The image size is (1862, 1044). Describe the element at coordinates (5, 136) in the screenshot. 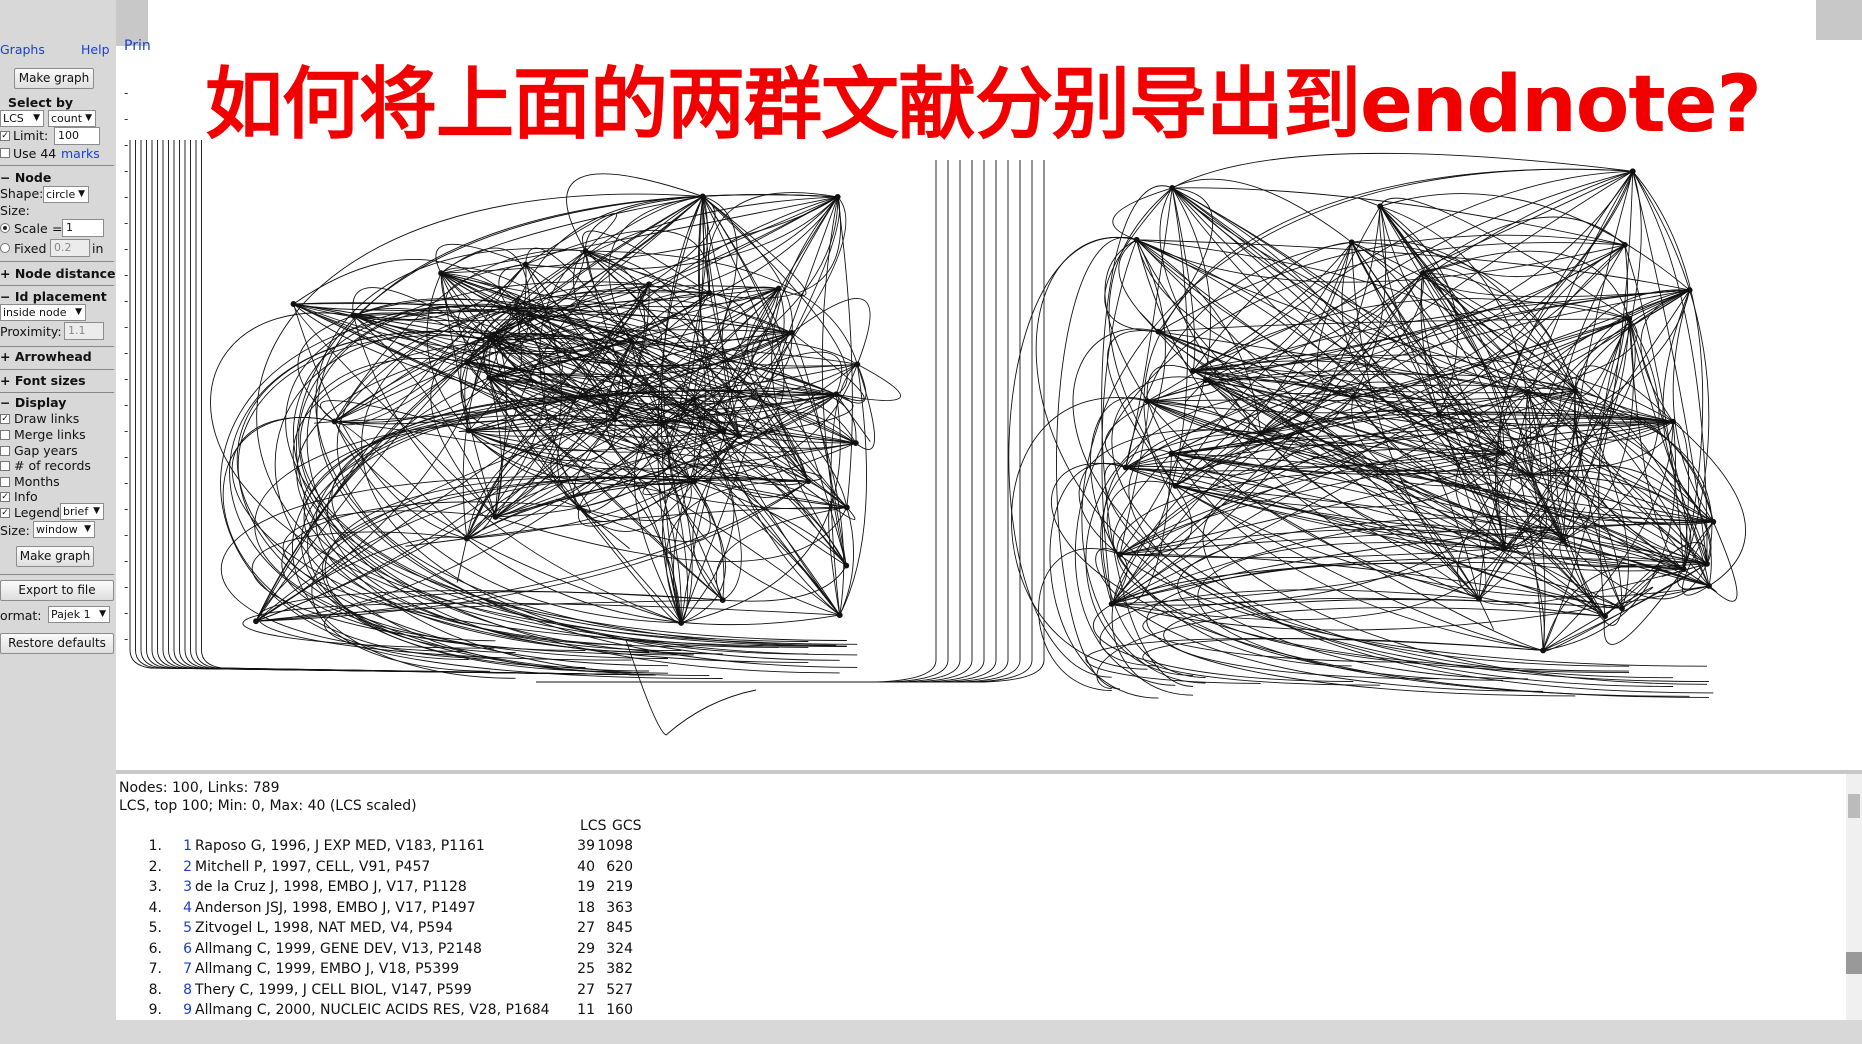

I see `limit-checkbox: ✓` at that location.